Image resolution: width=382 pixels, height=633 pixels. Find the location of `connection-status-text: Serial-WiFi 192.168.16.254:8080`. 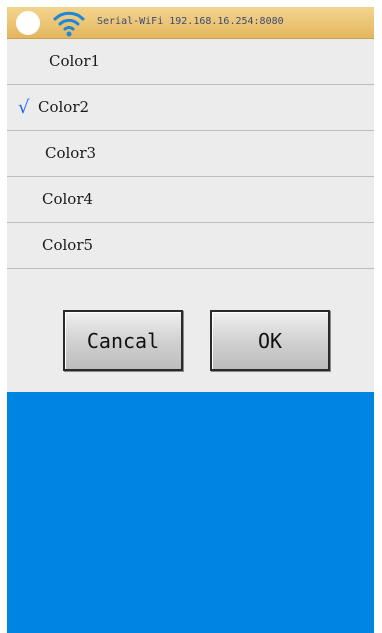

connection-status-text: Serial-WiFi 192.168.16.254:8080 is located at coordinates (190, 21).